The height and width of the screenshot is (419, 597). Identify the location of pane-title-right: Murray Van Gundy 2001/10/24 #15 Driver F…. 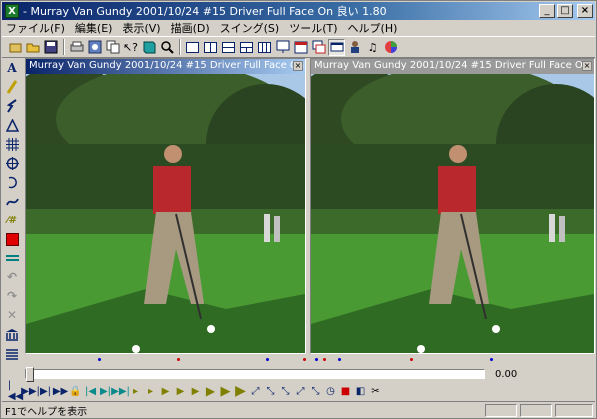
(452, 66).